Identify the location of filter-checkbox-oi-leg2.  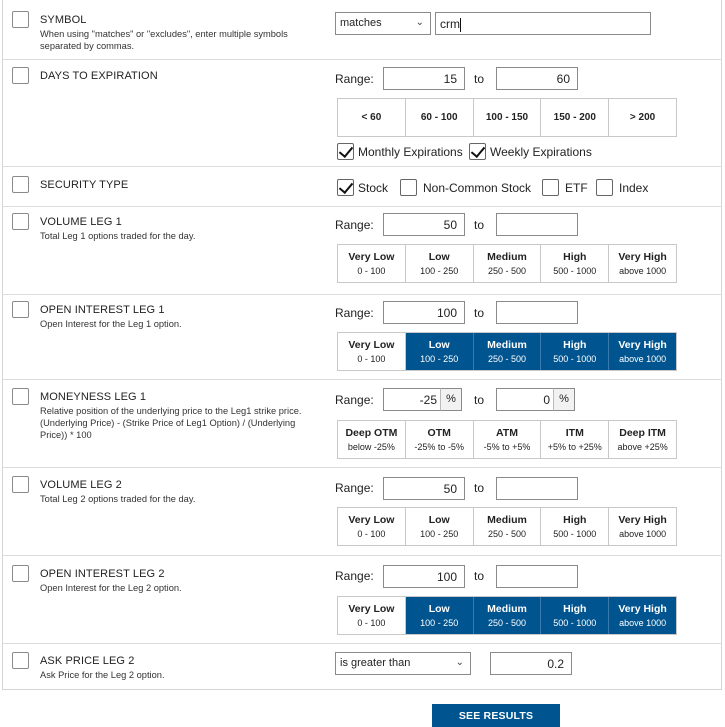
(20, 573).